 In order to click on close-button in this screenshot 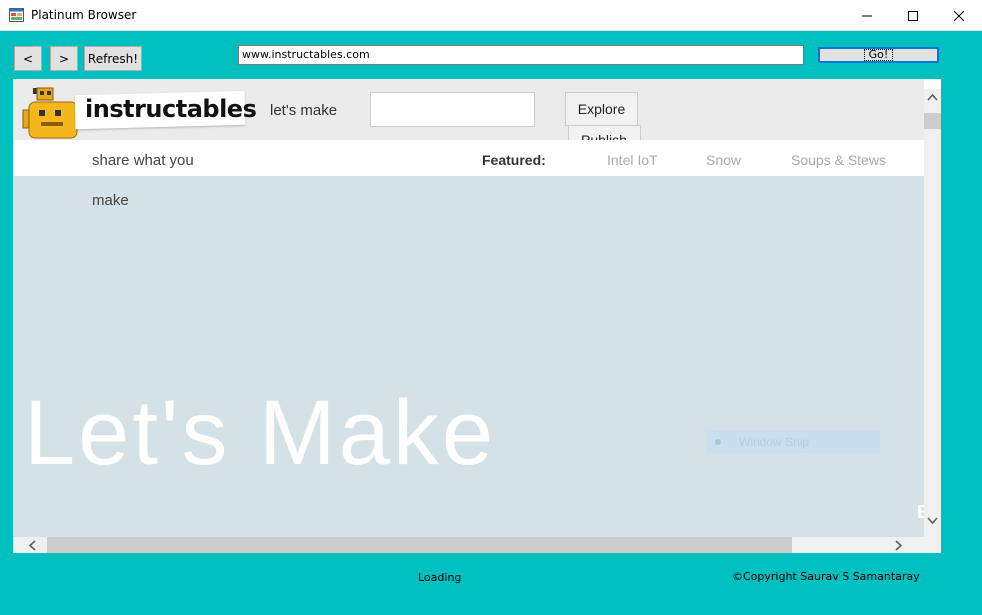, I will do `click(959, 15)`.